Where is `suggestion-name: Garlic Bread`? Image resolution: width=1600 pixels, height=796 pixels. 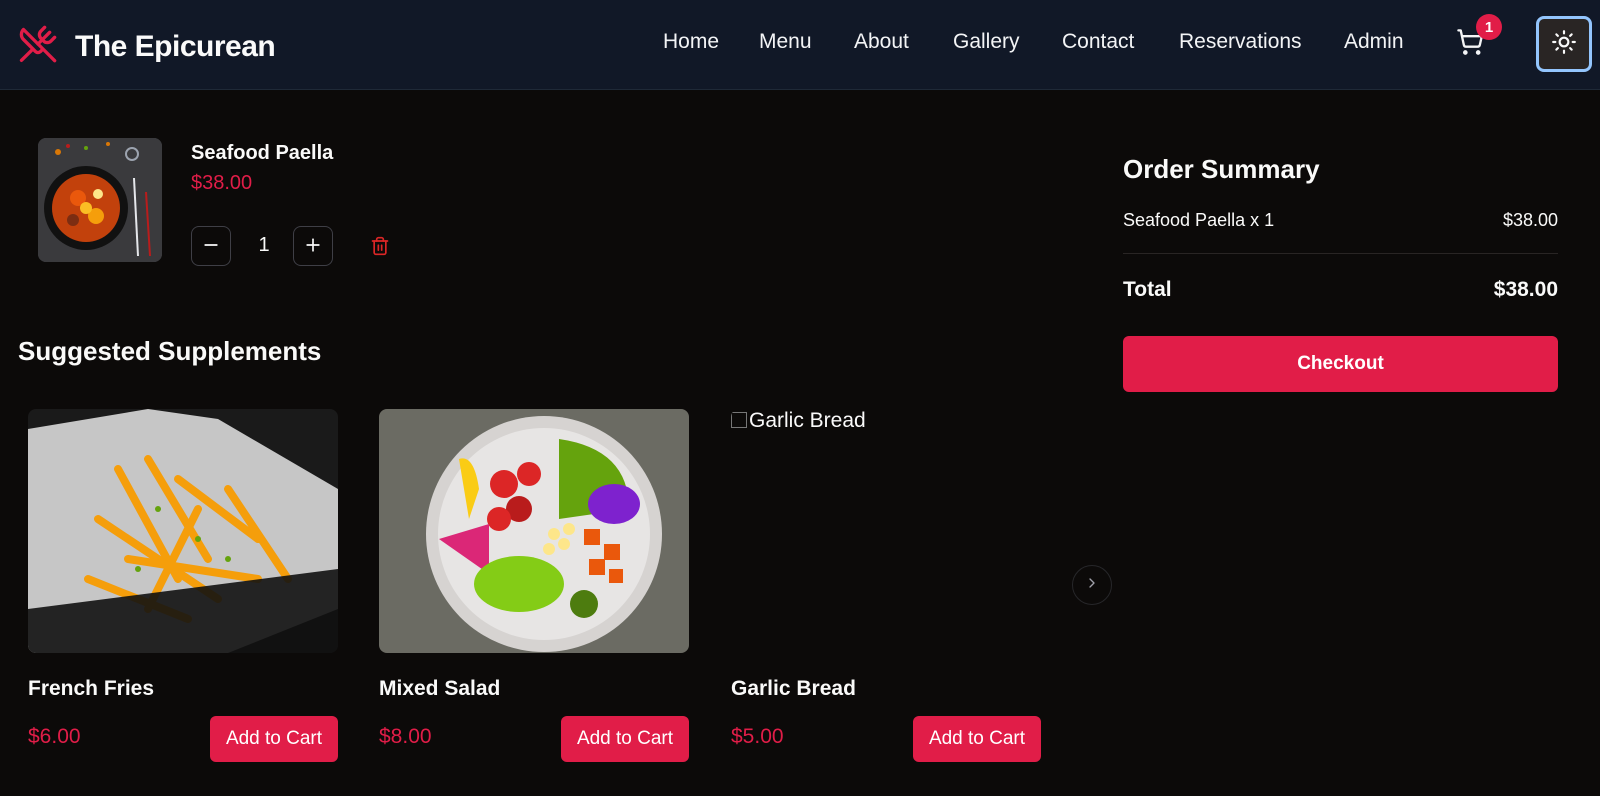 suggestion-name: Garlic Bread is located at coordinates (793, 688).